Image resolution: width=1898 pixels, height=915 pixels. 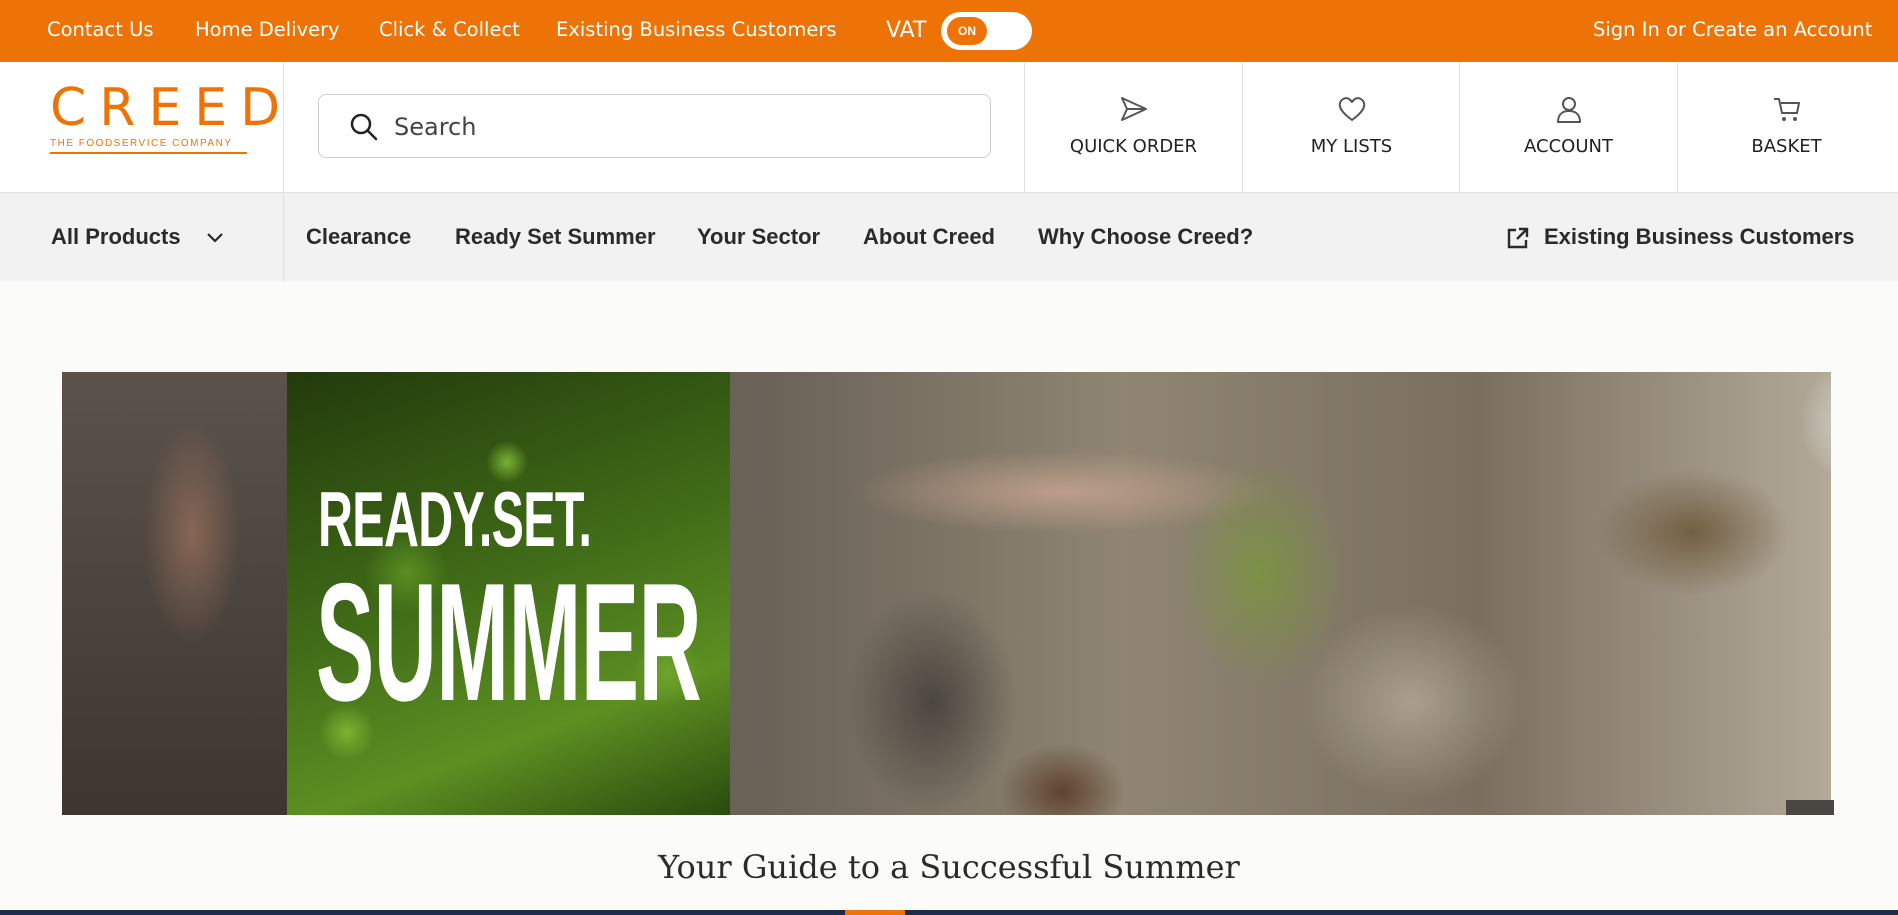 What do you see at coordinates (1568, 146) in the screenshot?
I see `account-label: ACCOUNT` at bounding box center [1568, 146].